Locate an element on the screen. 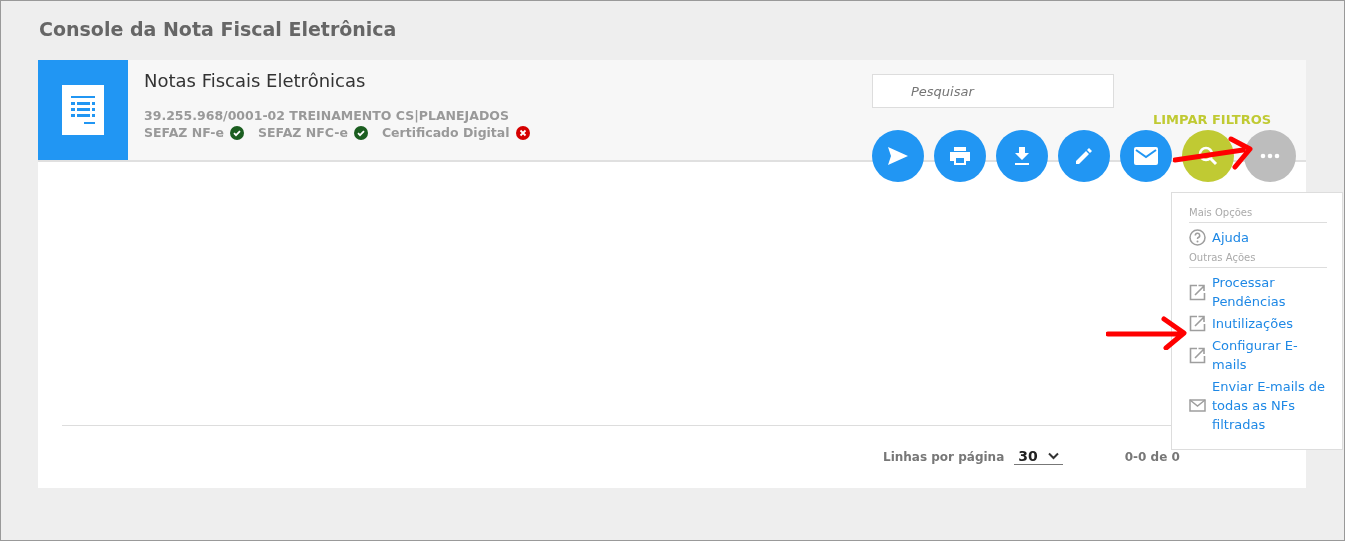 This screenshot has width=1345, height=541. more-button is located at coordinates (1270, 156).